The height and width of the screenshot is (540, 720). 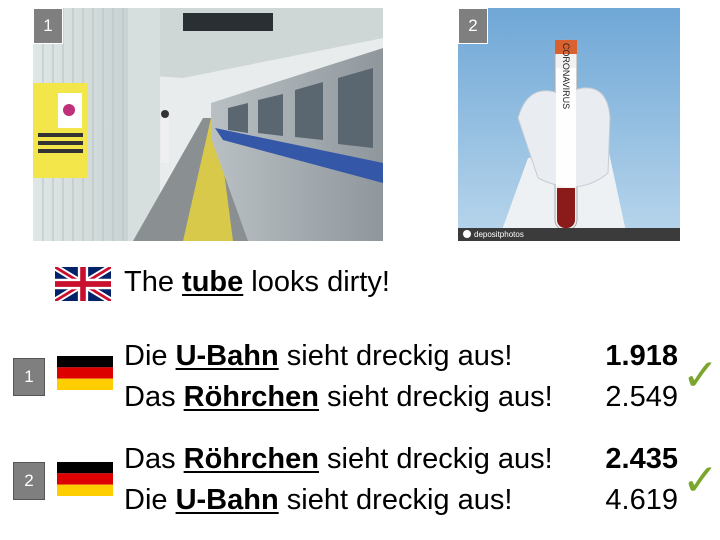 What do you see at coordinates (316, 282) in the screenshot?
I see `sentence-suffix: looks dirty!` at bounding box center [316, 282].